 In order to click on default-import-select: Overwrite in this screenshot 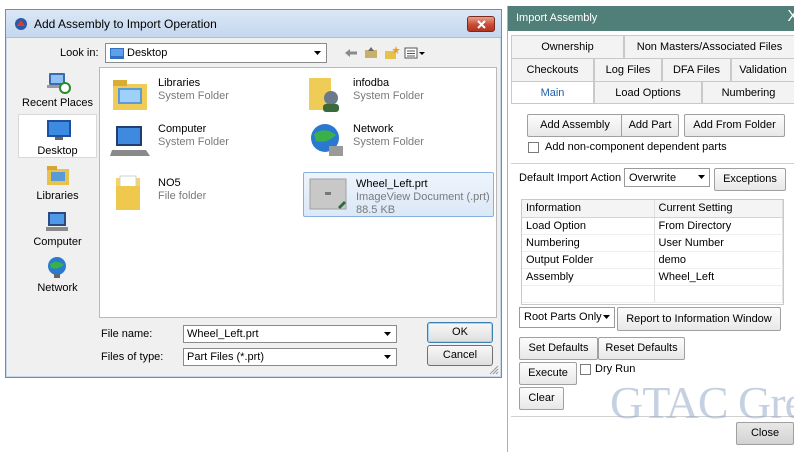, I will do `click(667, 177)`.